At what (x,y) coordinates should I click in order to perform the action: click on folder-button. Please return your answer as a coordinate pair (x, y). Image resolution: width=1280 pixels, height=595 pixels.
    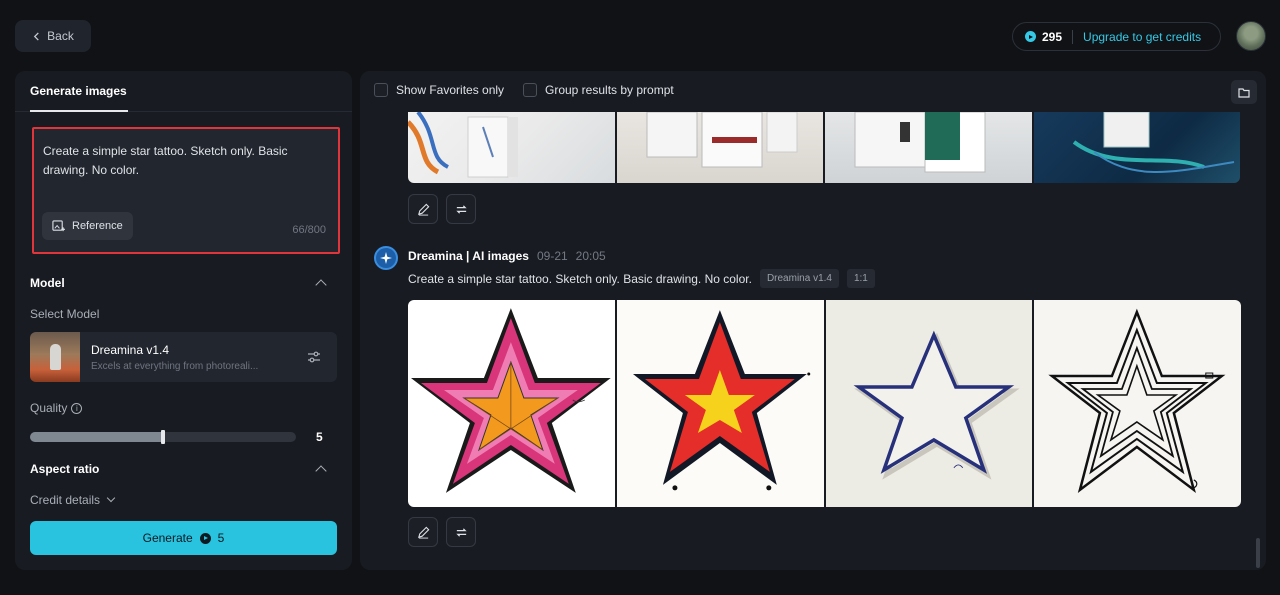
    Looking at the image, I should click on (1244, 92).